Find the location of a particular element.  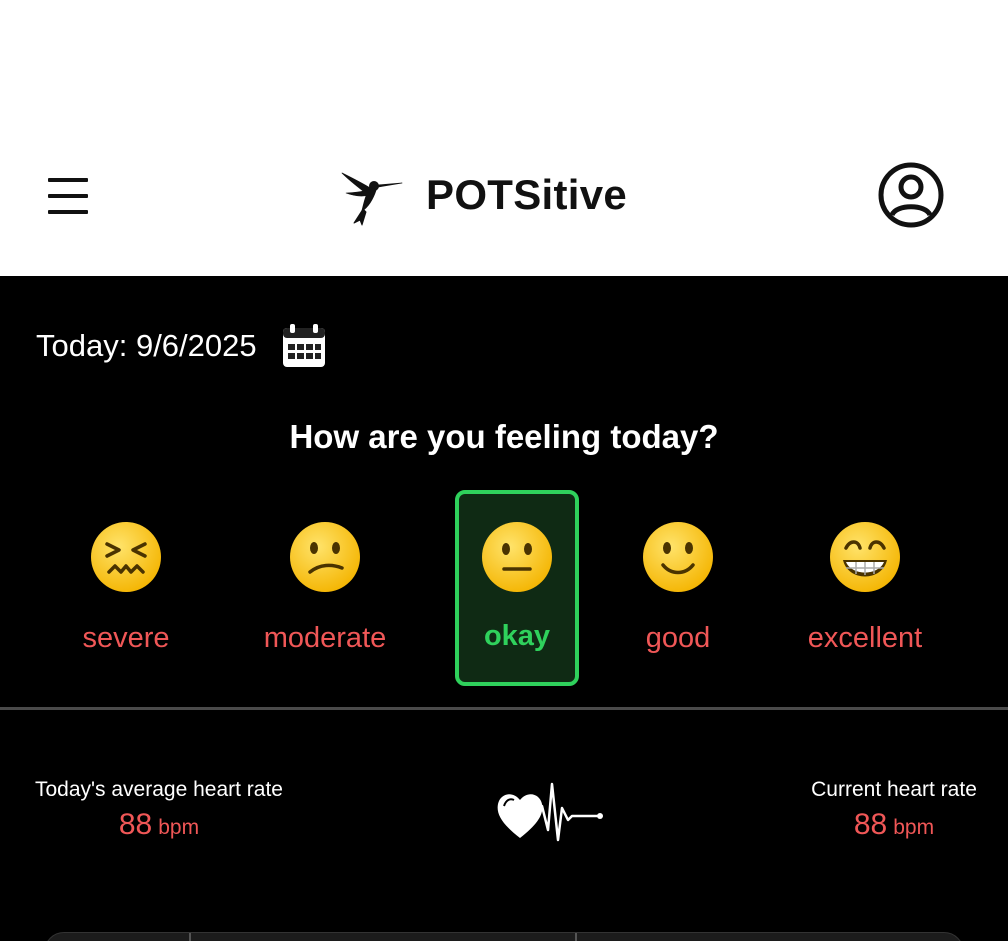

mood-option-good: good is located at coordinates (678, 588).